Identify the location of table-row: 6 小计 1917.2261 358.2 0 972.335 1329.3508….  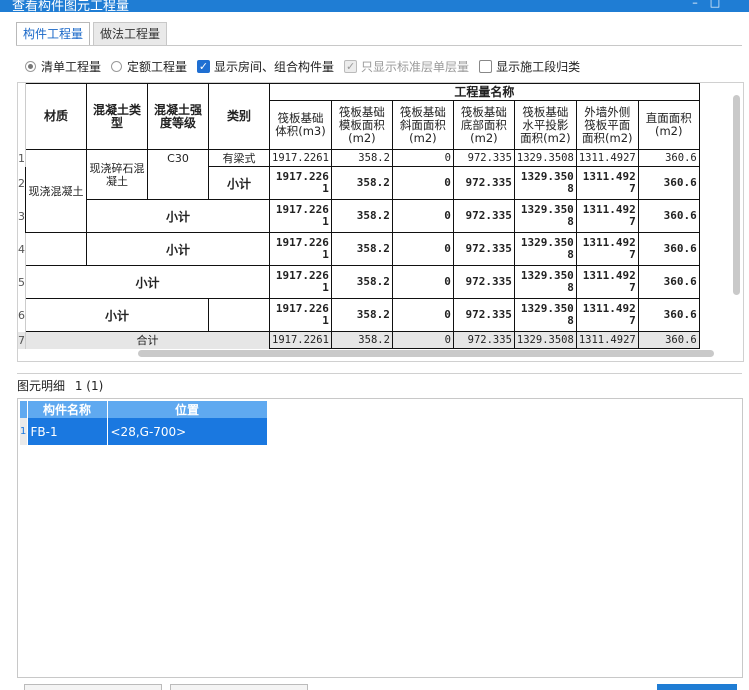
(359, 315).